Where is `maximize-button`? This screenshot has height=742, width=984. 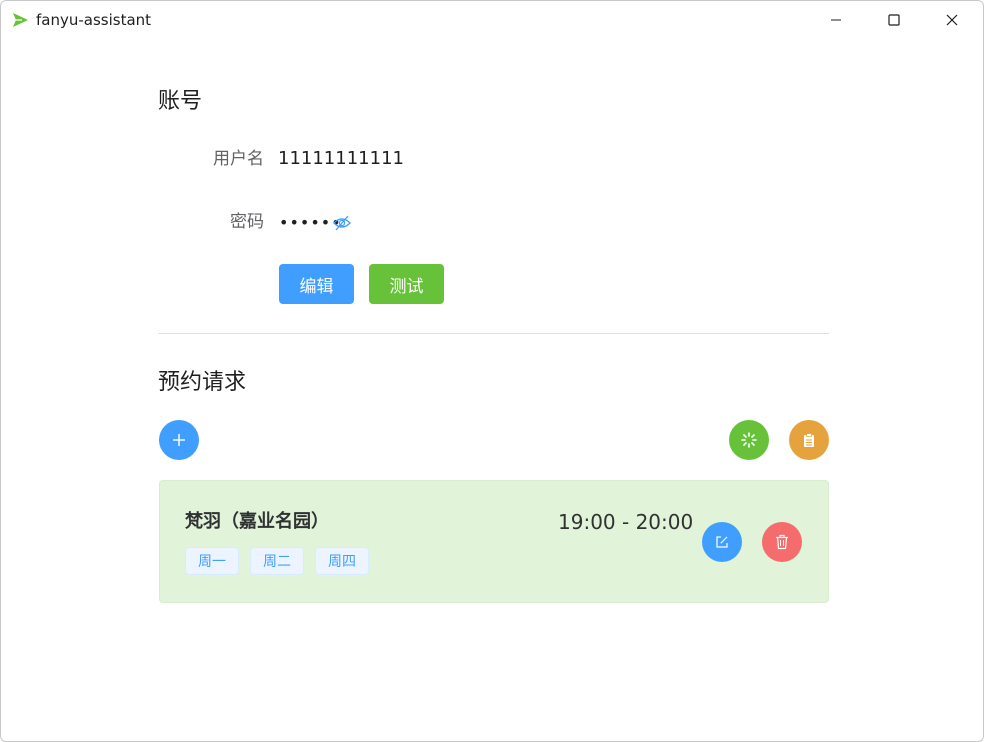
maximize-button is located at coordinates (894, 20).